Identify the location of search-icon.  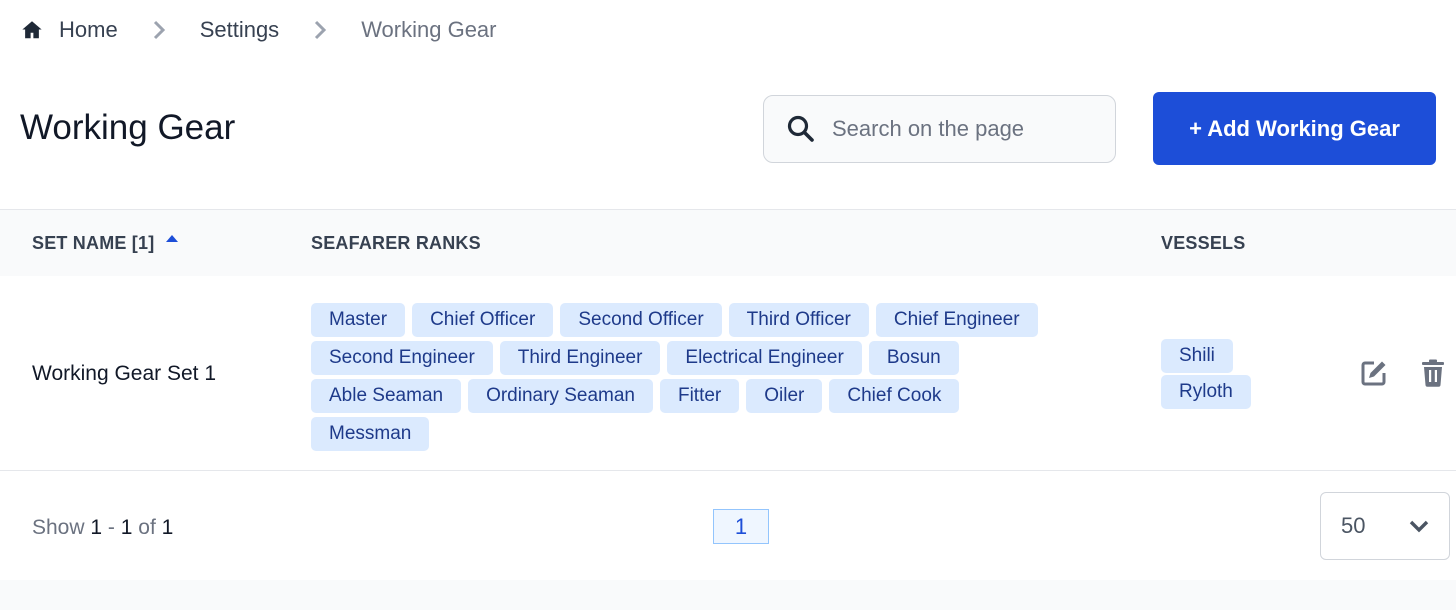
(800, 128).